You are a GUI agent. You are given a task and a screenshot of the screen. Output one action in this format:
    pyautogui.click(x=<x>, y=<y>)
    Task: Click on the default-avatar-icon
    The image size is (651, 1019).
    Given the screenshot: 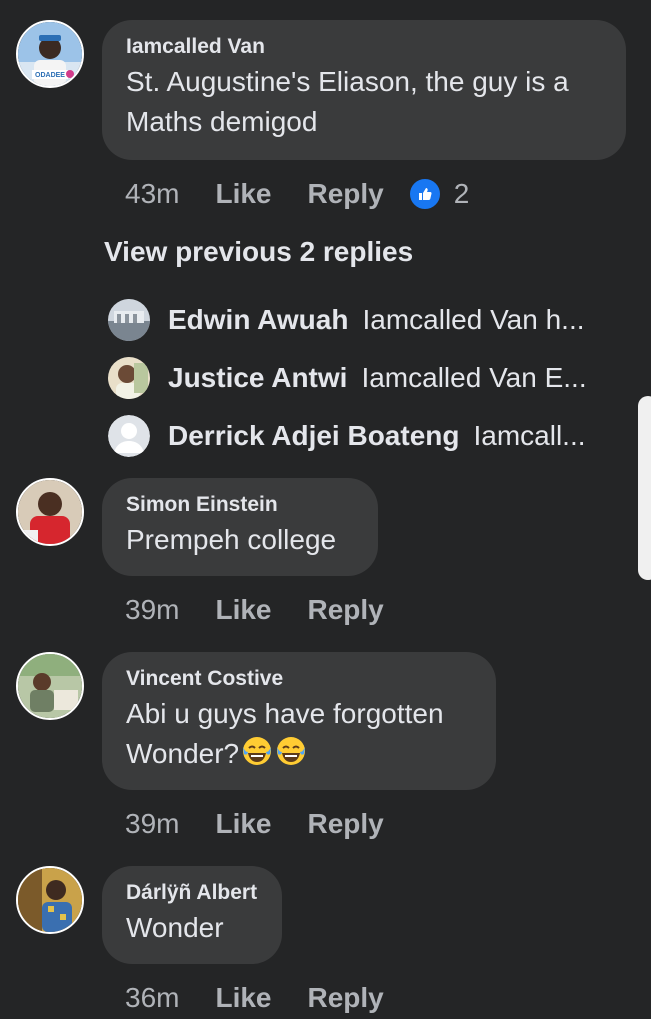 What is the action you would take?
    pyautogui.click(x=129, y=436)
    